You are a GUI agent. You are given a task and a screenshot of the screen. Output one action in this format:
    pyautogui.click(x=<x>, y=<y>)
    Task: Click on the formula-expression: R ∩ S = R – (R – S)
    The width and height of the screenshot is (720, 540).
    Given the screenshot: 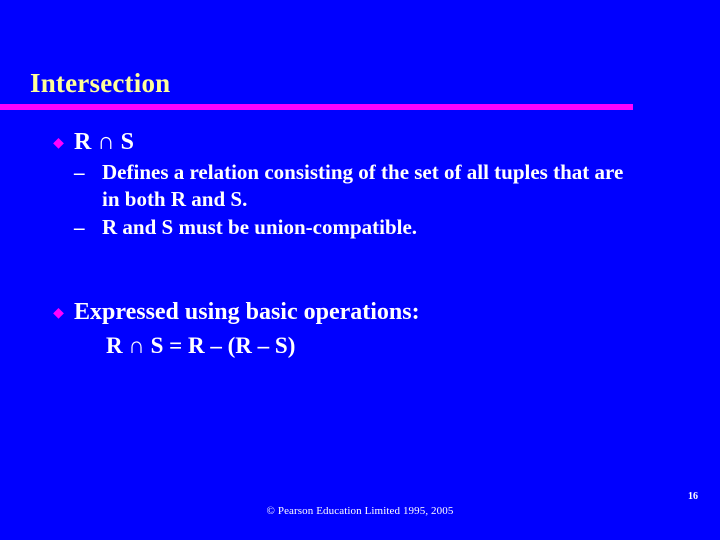 What is the action you would take?
    pyautogui.click(x=201, y=346)
    